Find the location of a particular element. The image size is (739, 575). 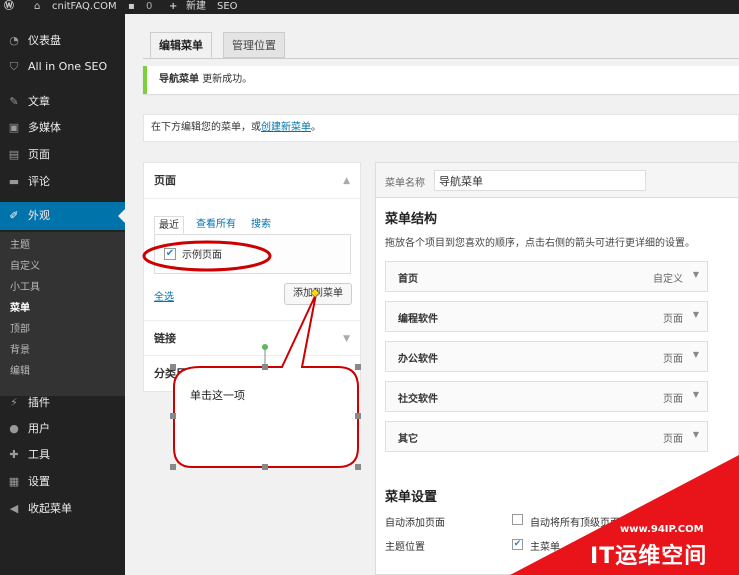

callout-text: 单击这一项 is located at coordinates (217, 395).